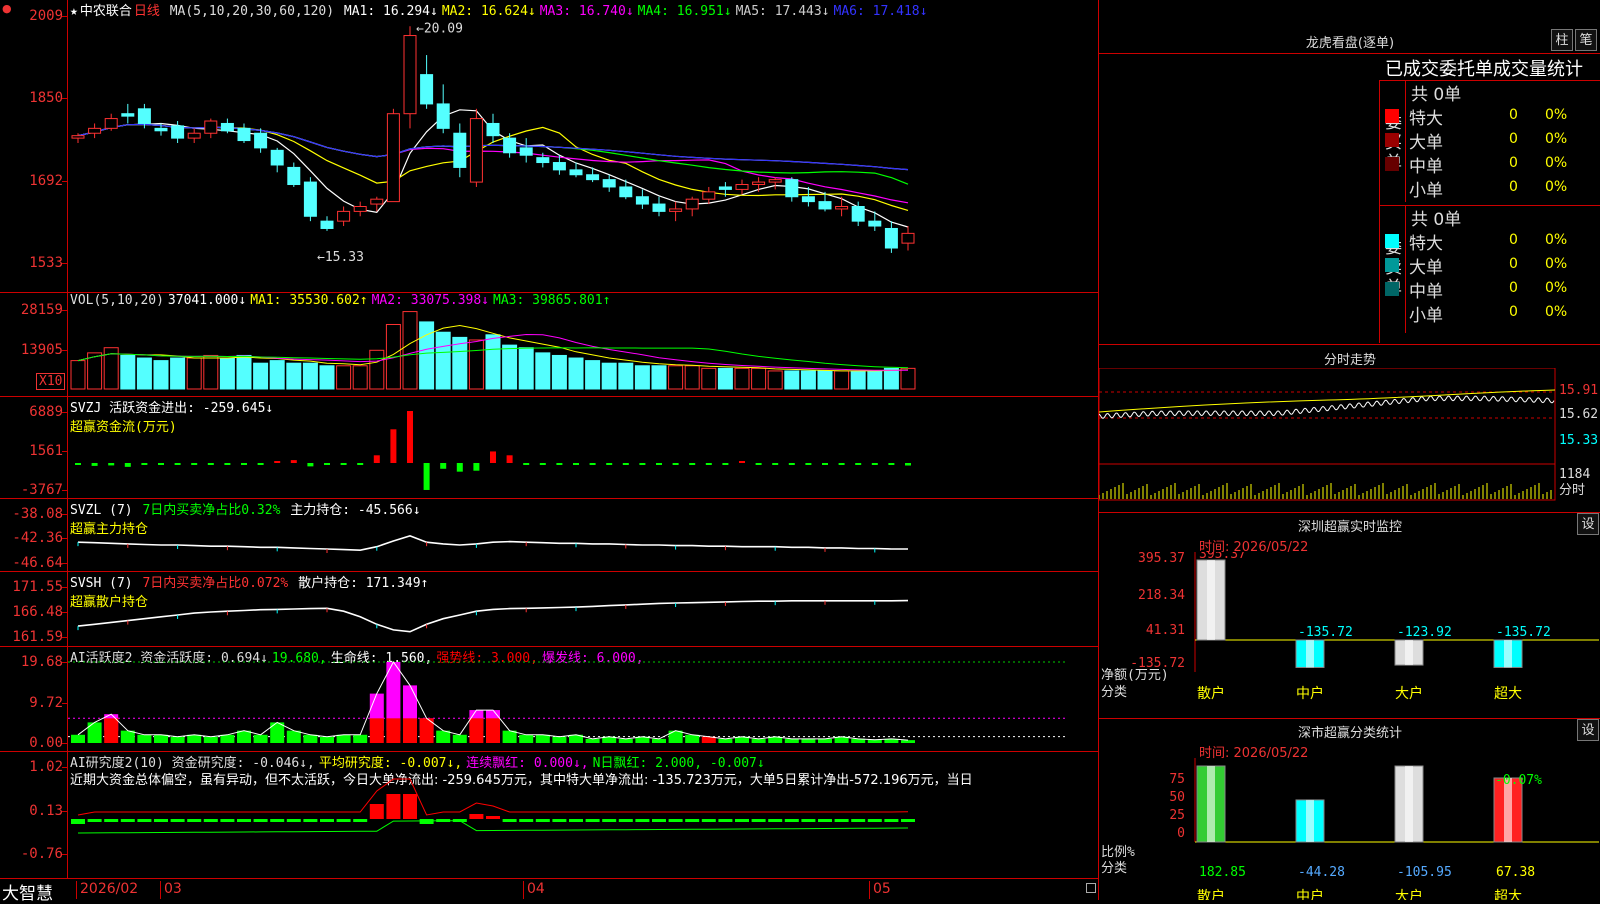 The height and width of the screenshot is (904, 1600). I want to click on svzj-axis: 6889 1561 -3767, so click(34, 447).